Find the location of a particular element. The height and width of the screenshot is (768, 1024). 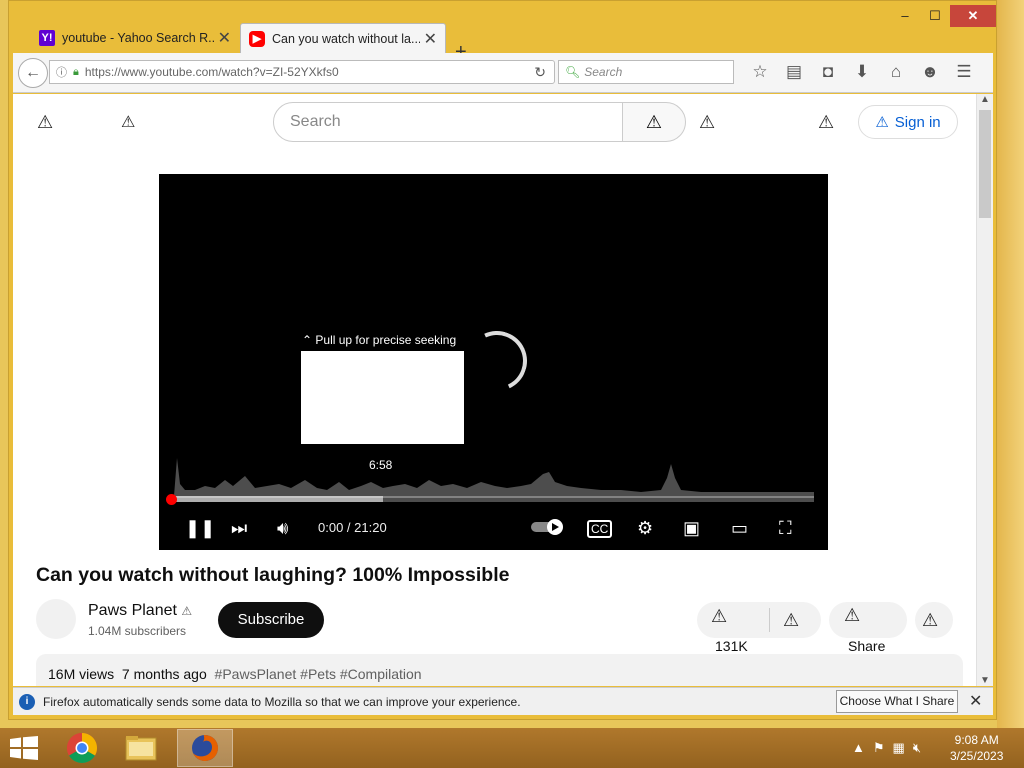

settings-gear-icon: ⚙ is located at coordinates (645, 528).